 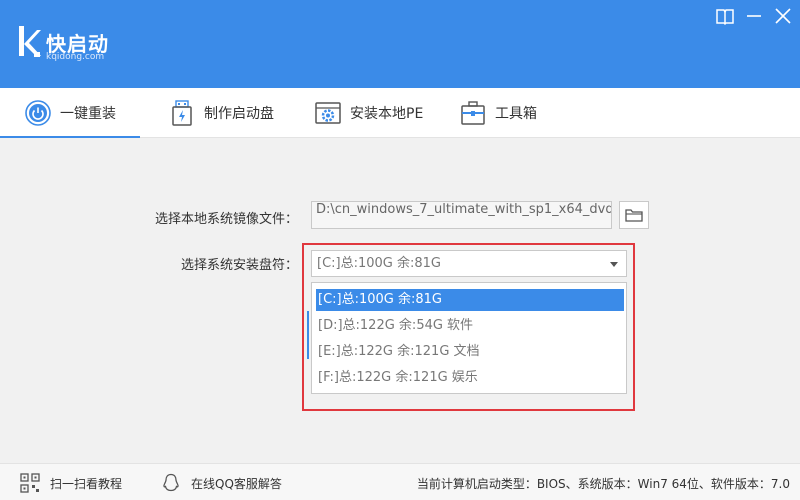 I want to click on tab-label: 安装本地PE, so click(x=387, y=114).